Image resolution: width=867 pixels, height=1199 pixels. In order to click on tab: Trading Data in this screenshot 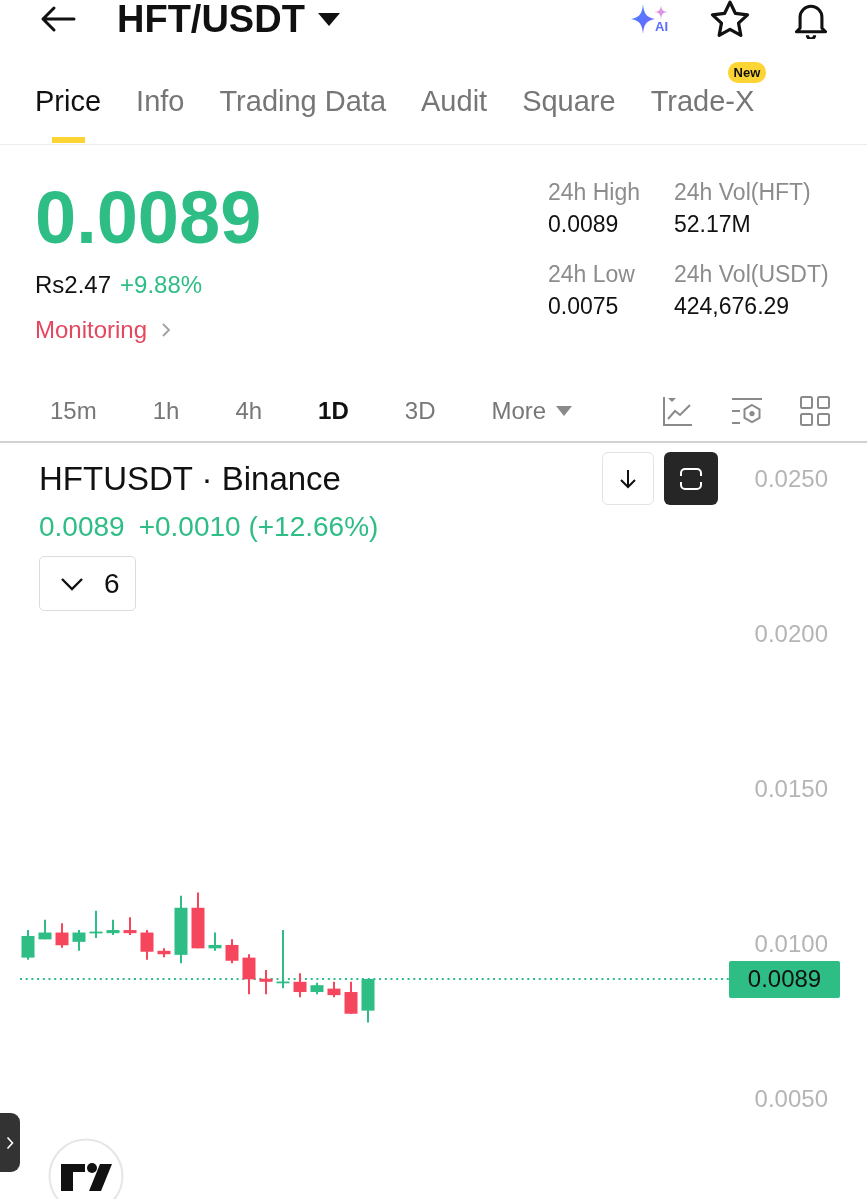, I will do `click(303, 101)`.